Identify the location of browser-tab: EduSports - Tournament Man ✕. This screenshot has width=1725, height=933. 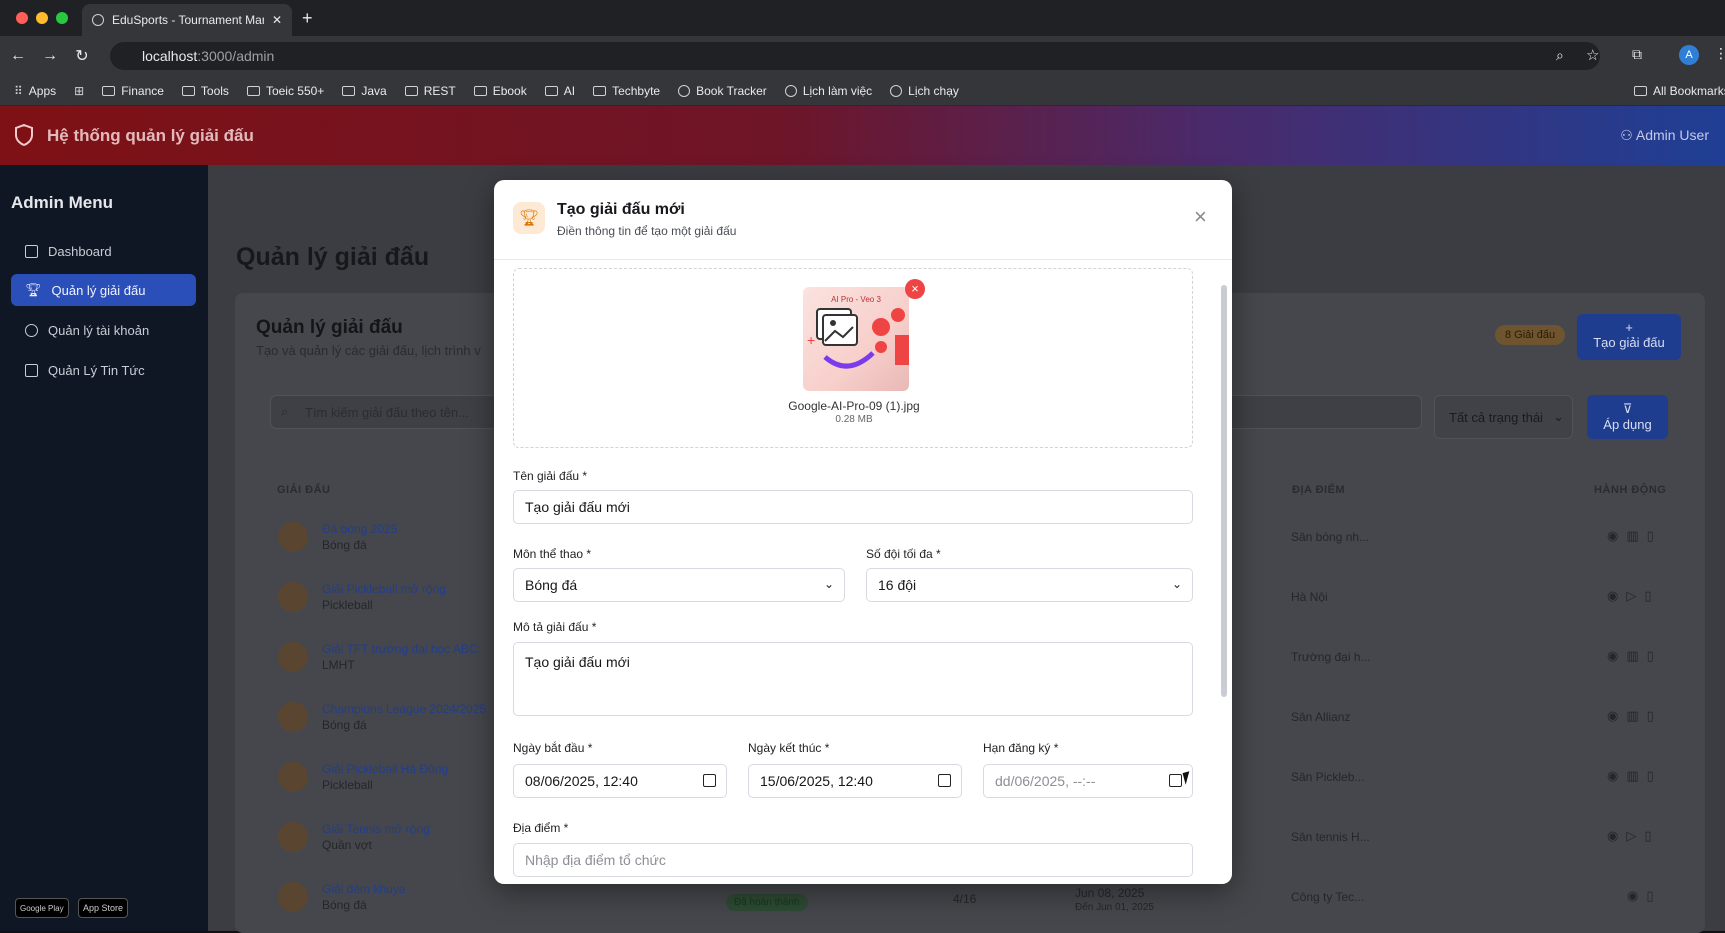
(187, 20).